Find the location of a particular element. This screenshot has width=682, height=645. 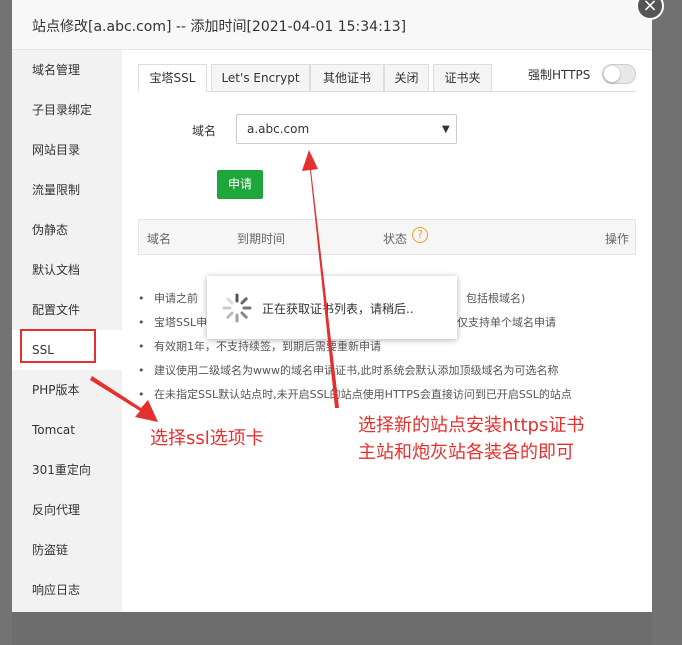

note-item: • 建议使用二级域名为www的域名申请证书,此时系统会默认添加顶级域名为可选名称 is located at coordinates (348, 370).